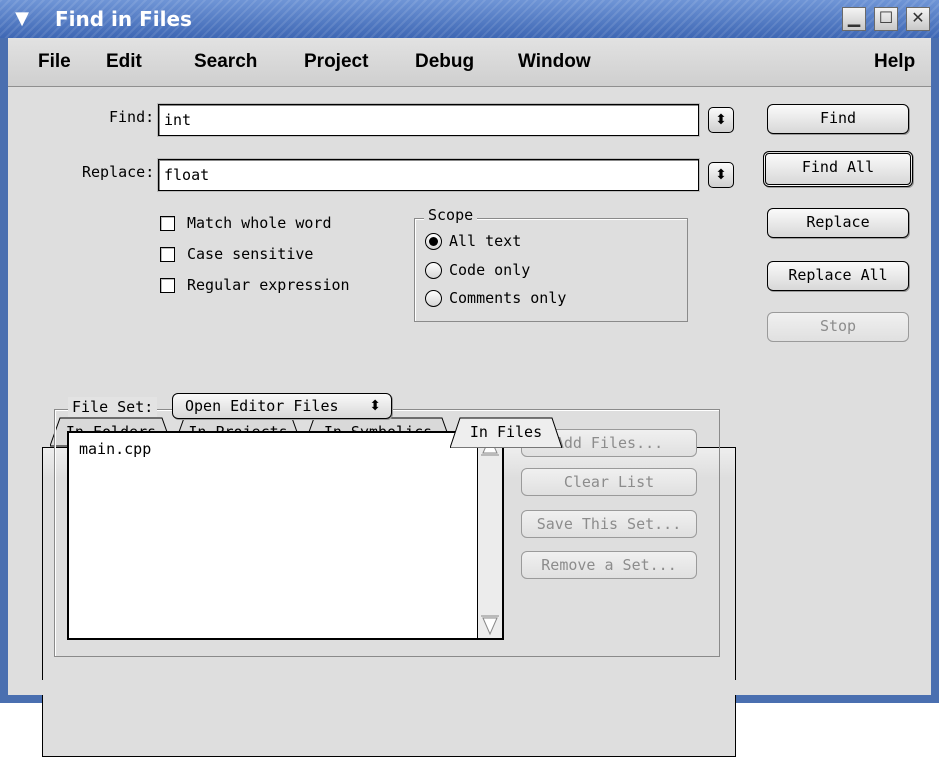 The height and width of the screenshot is (757, 939). I want to click on find-all-button: Find All, so click(838, 169).